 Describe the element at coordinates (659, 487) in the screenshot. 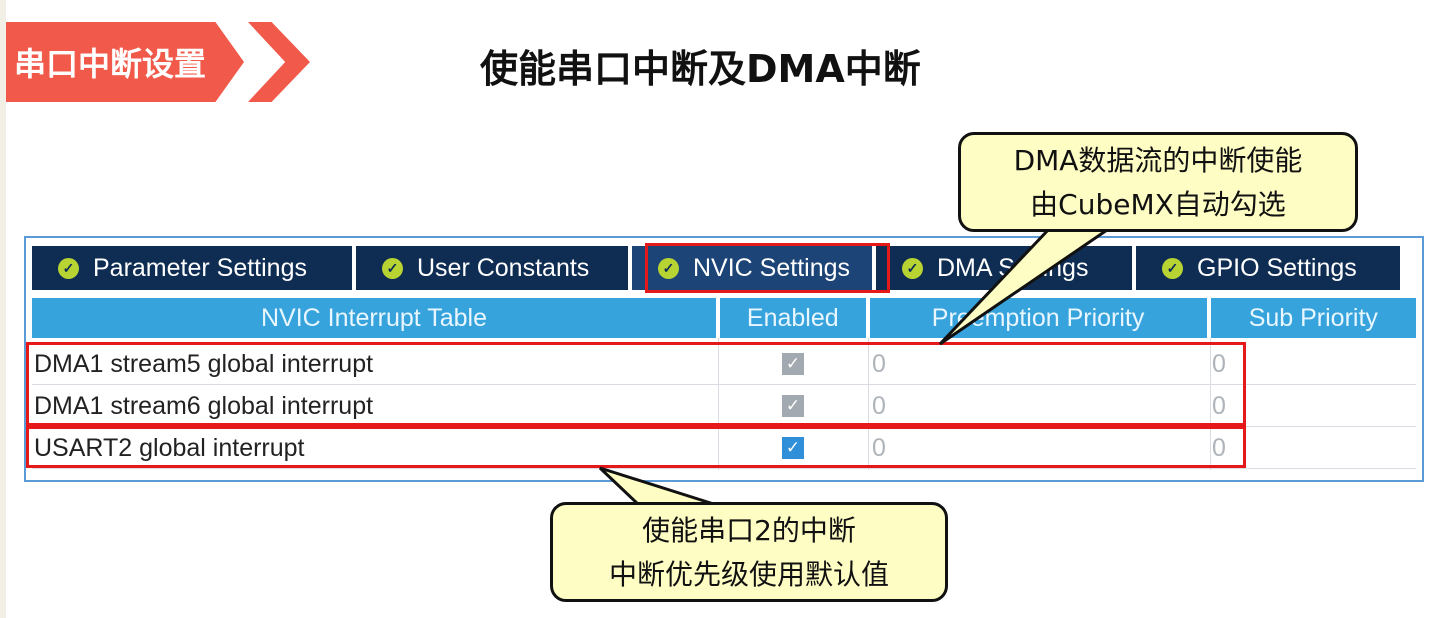

I see `callout-bottom-pointer` at that location.